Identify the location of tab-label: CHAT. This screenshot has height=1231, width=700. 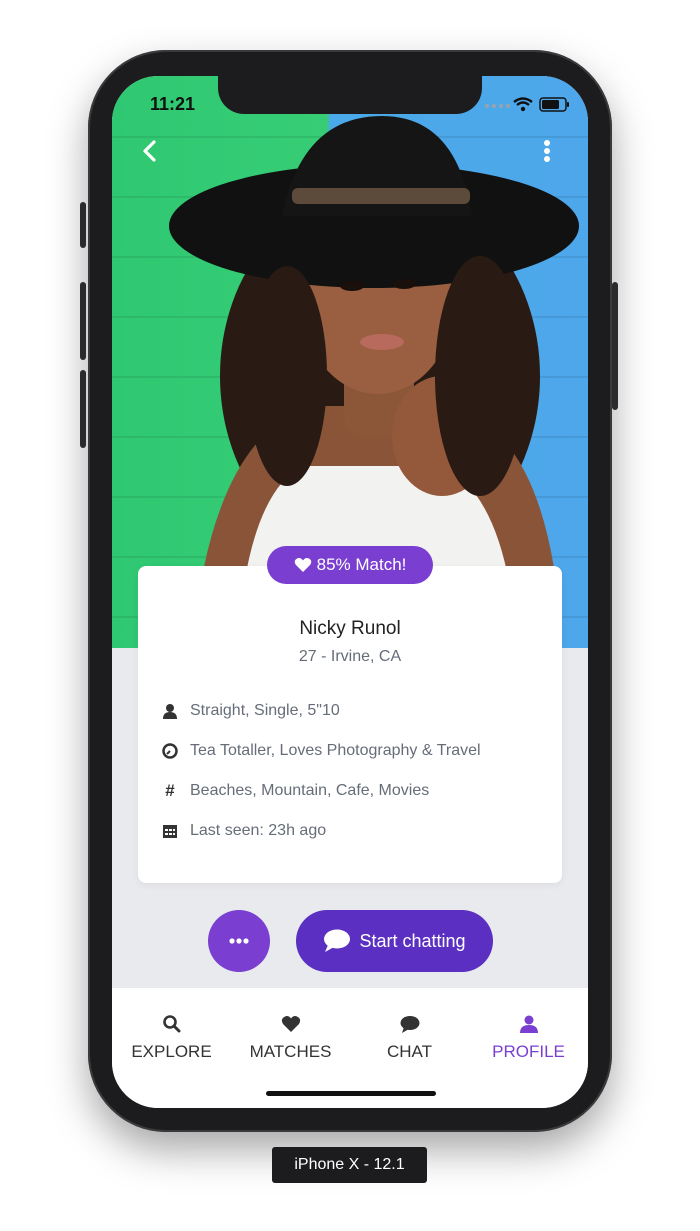
(409, 1051).